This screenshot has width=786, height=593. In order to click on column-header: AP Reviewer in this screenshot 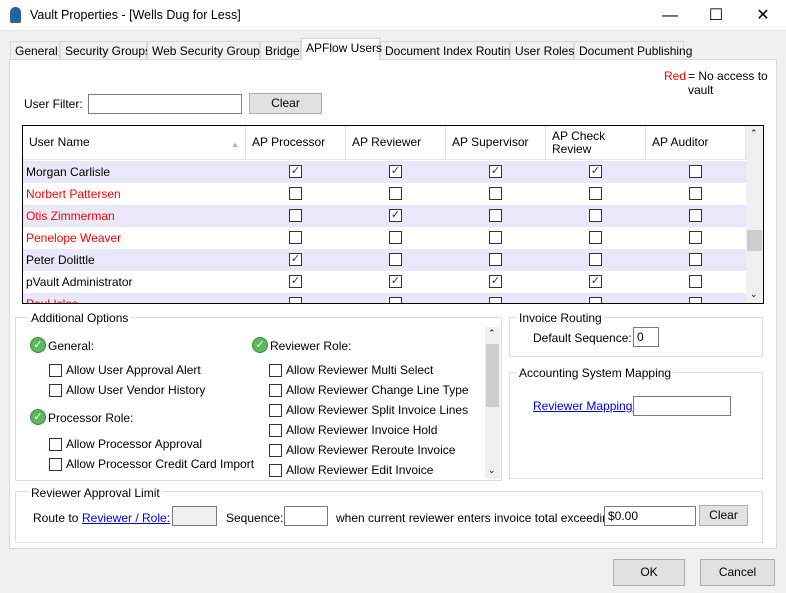, I will do `click(396, 143)`.